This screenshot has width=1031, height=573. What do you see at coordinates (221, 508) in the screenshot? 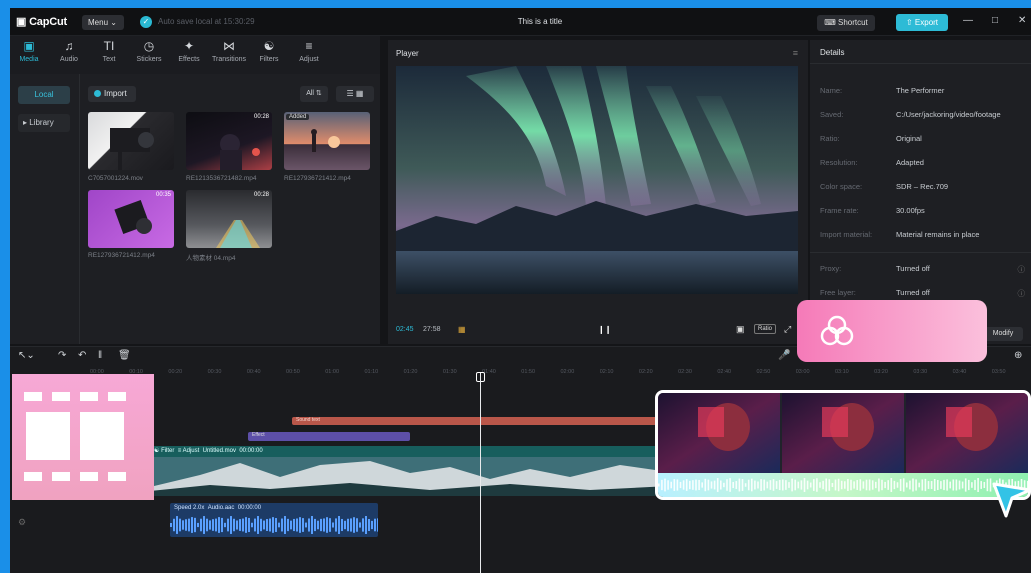
I see `audio-name: Audio.aac` at bounding box center [221, 508].